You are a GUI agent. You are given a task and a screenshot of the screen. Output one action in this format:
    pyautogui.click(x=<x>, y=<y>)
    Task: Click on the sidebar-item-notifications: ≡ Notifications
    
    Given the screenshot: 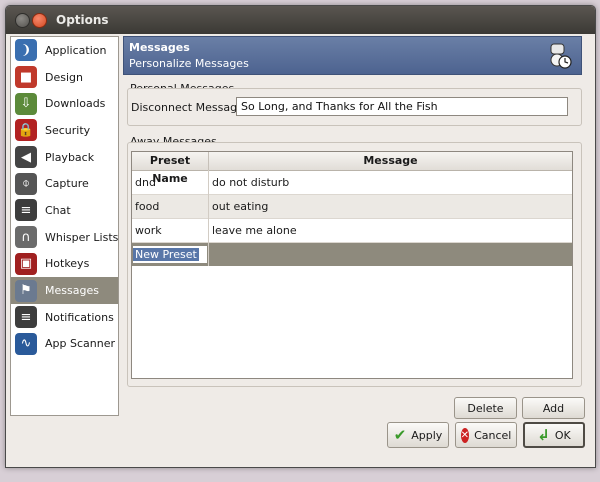 What is the action you would take?
    pyautogui.click(x=64, y=317)
    